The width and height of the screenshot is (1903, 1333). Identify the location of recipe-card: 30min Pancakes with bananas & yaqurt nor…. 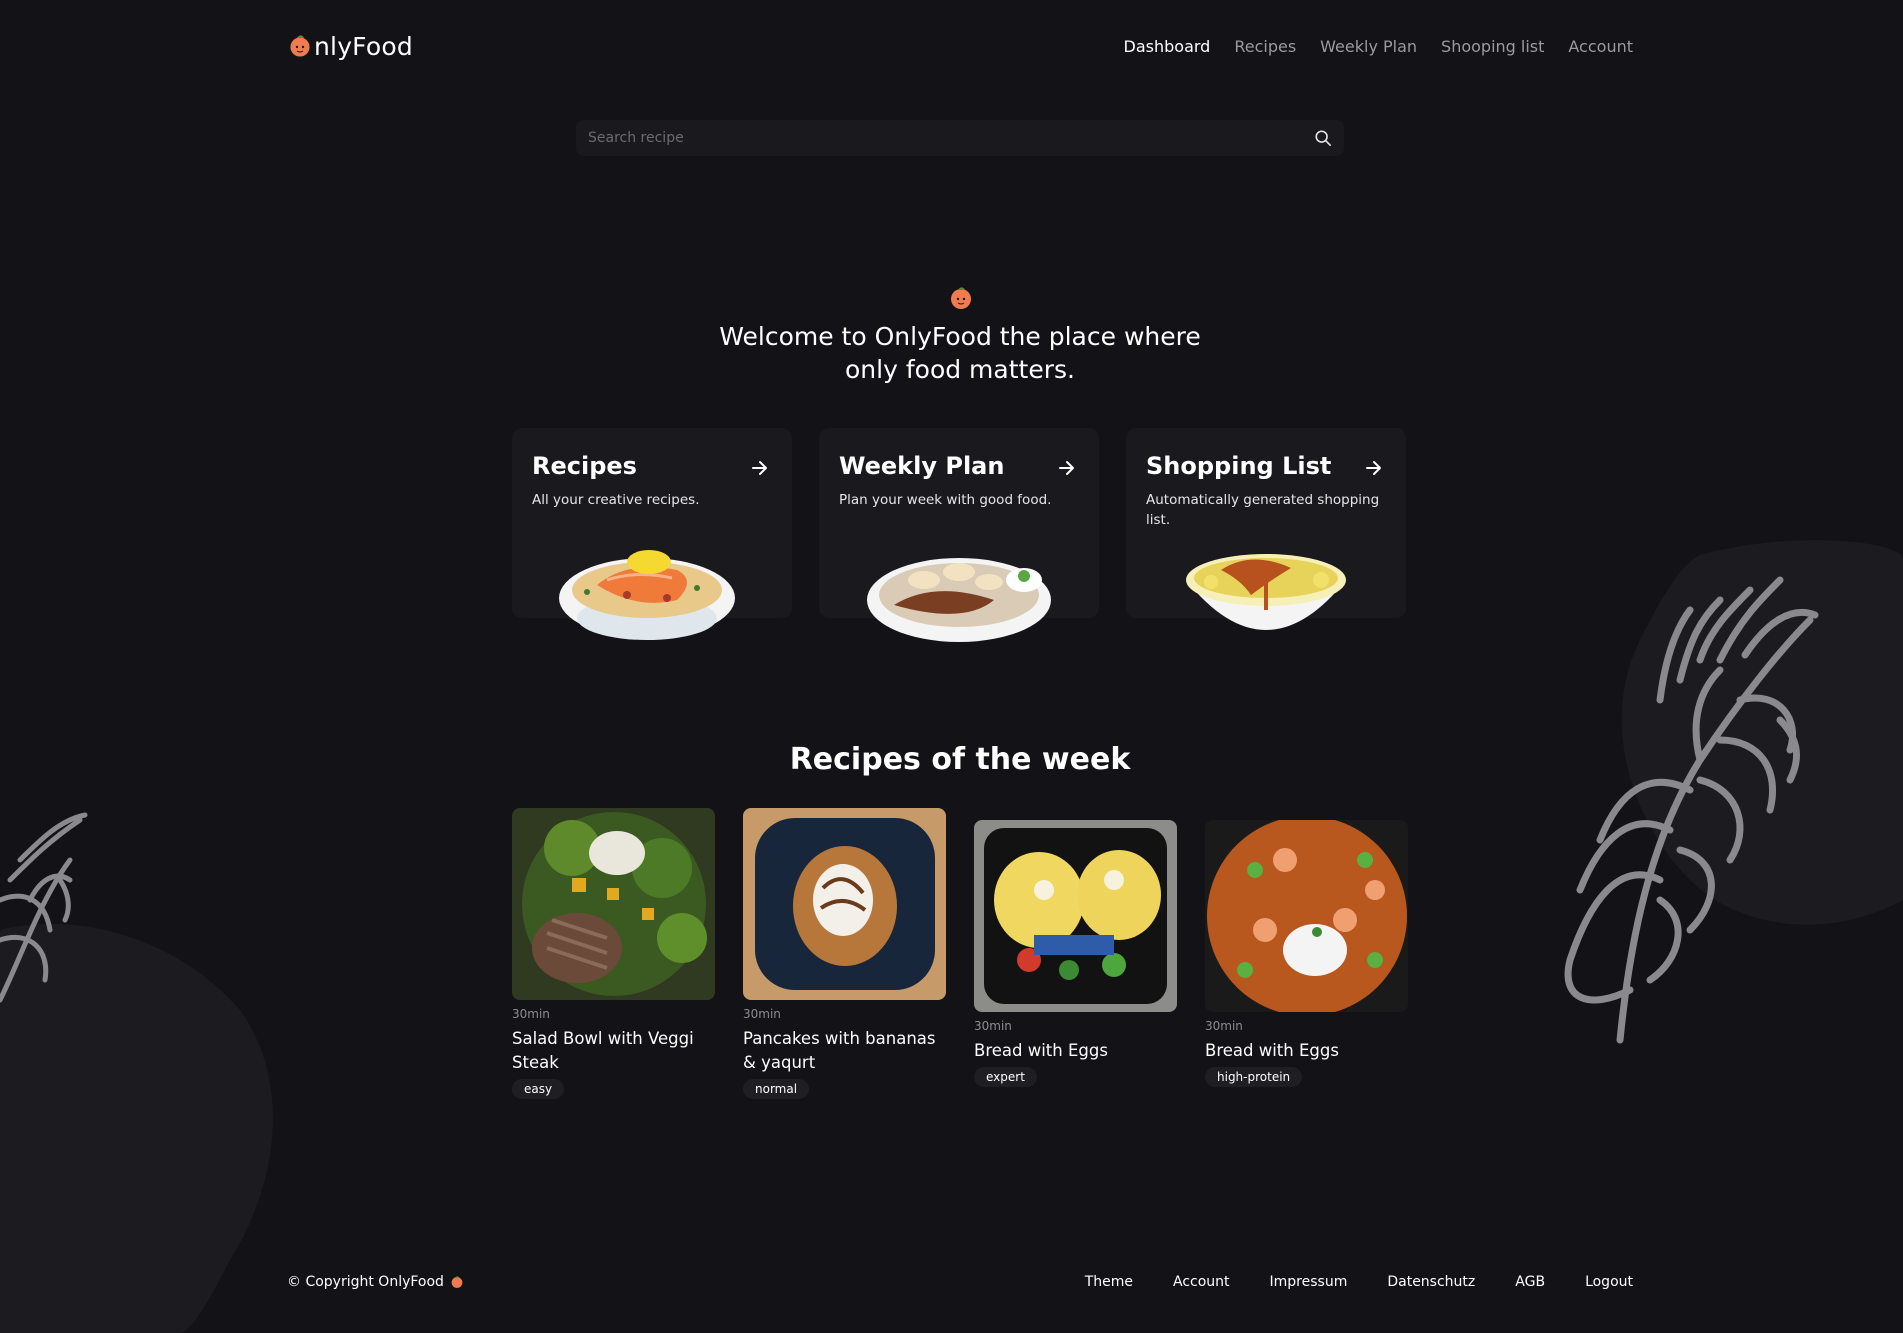
(844, 953).